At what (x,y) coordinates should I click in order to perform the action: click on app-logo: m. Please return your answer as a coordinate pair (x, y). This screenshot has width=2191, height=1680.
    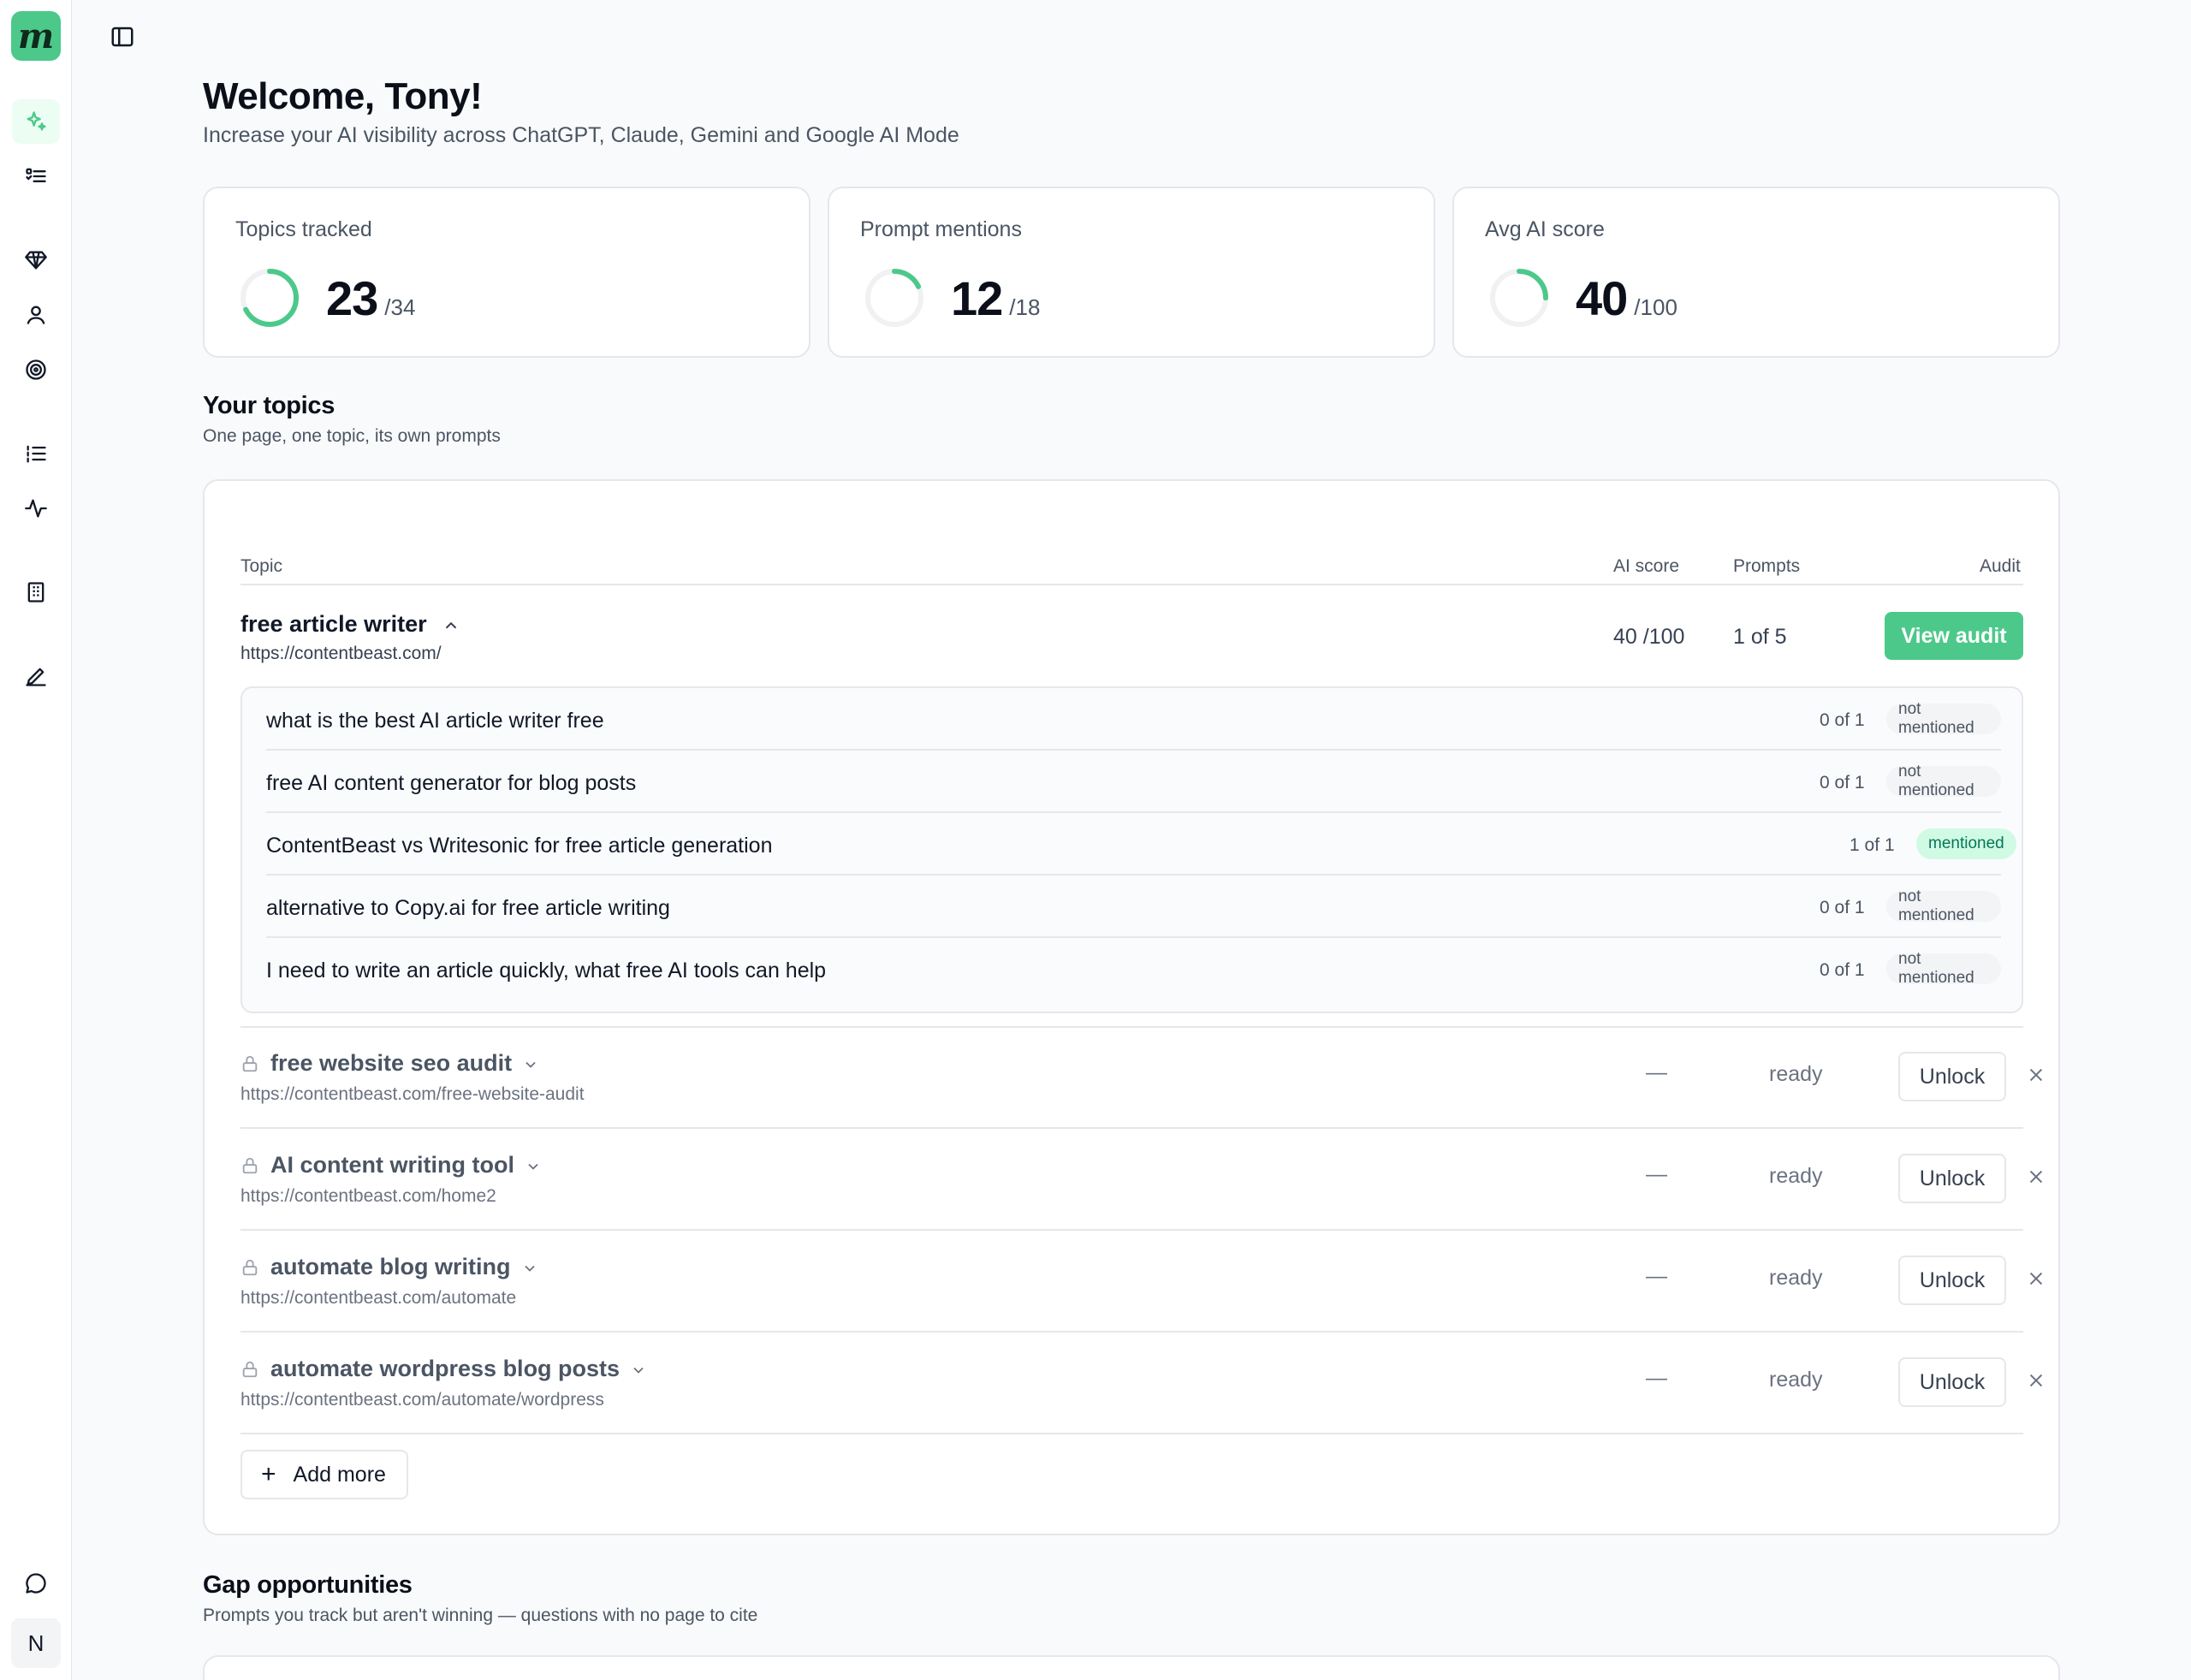
    Looking at the image, I should click on (36, 36).